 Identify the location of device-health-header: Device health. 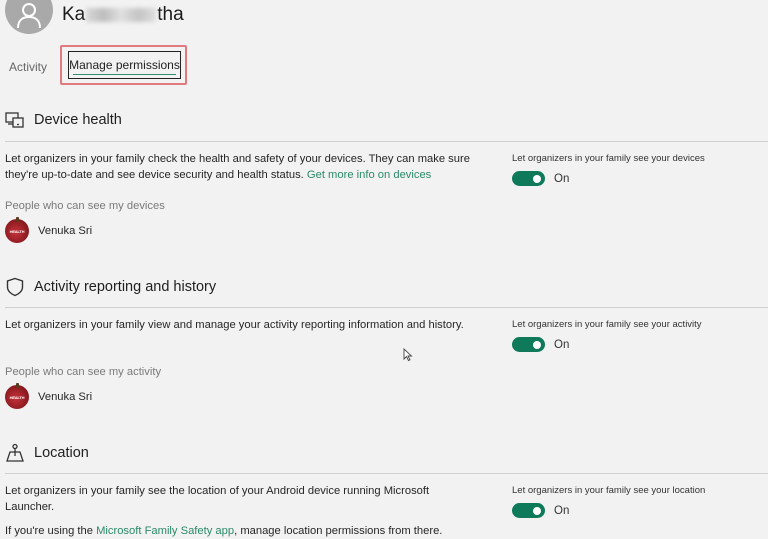
(63, 120).